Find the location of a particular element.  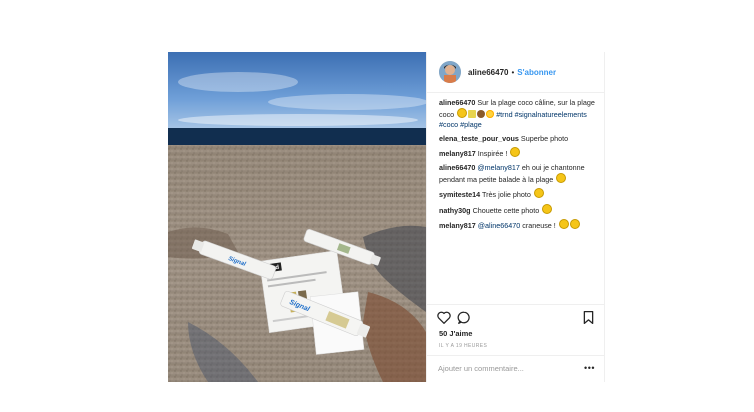

comment-mention: @aline66470 is located at coordinates (499, 225).